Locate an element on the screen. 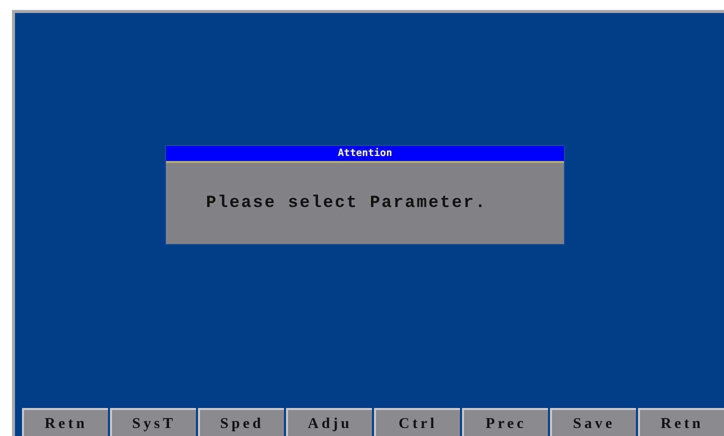 Image resolution: width=724 pixels, height=436 pixels. softkey-button: Prec is located at coordinates (505, 422).